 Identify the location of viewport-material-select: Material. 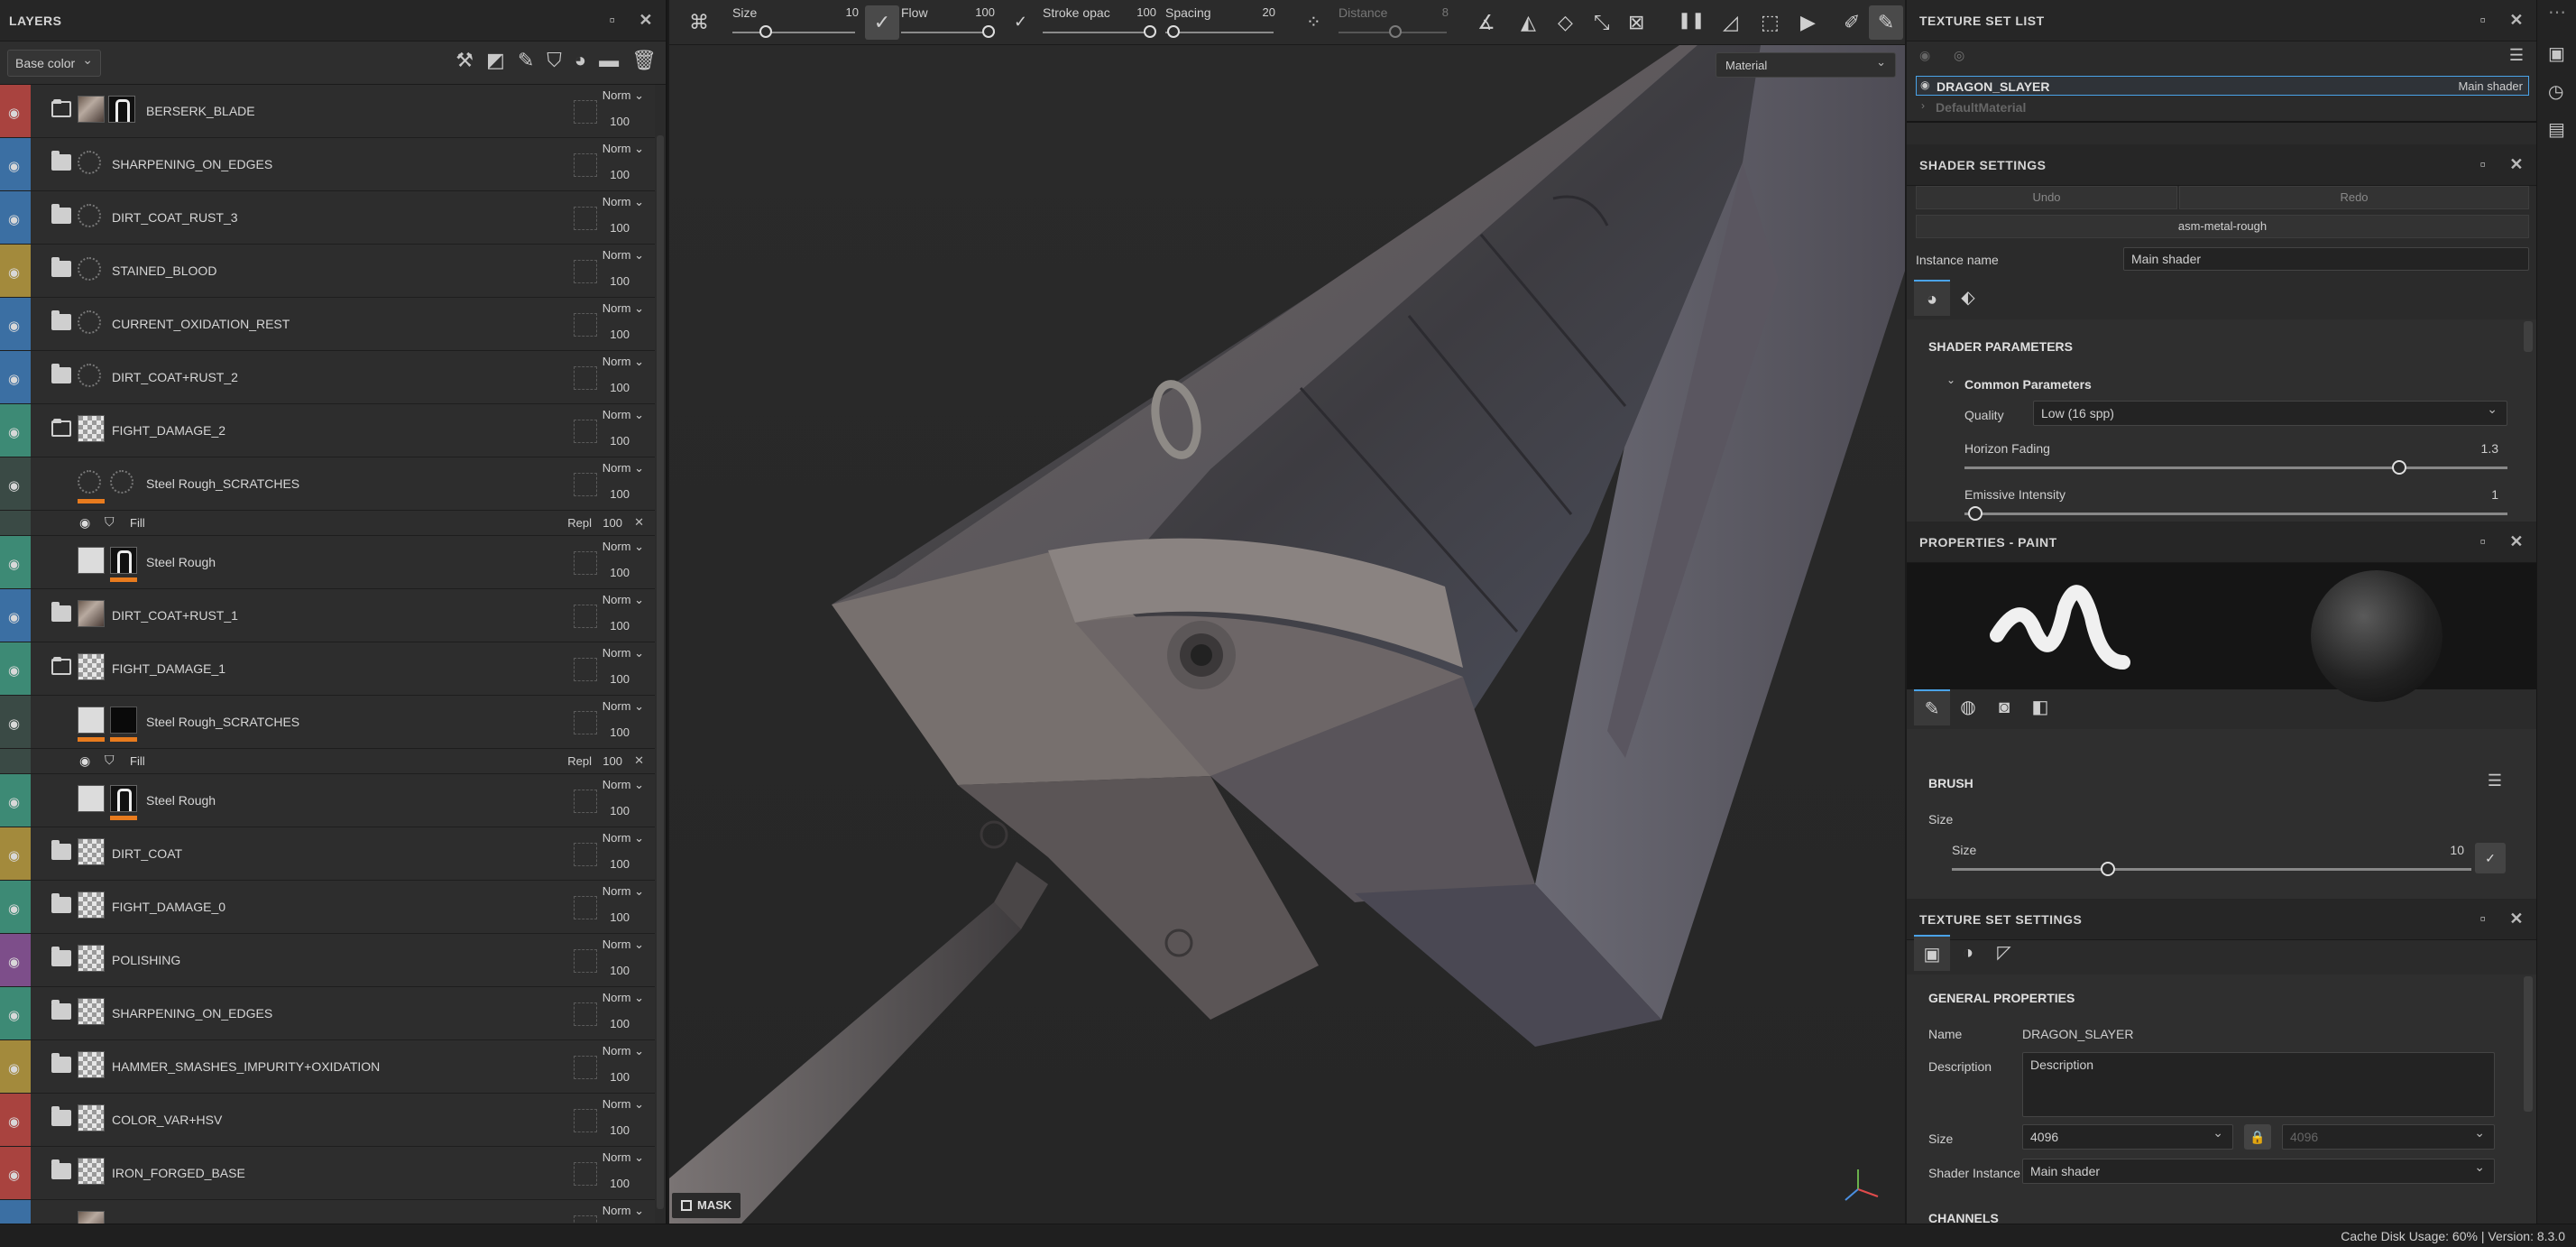
(1806, 65).